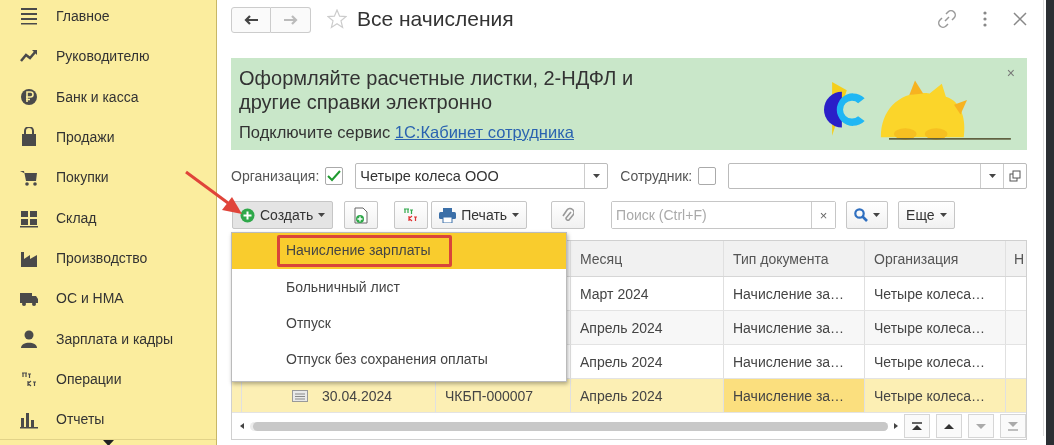 The width and height of the screenshot is (1054, 445). What do you see at coordinates (337, 19) in the screenshot?
I see `star-icon` at bounding box center [337, 19].